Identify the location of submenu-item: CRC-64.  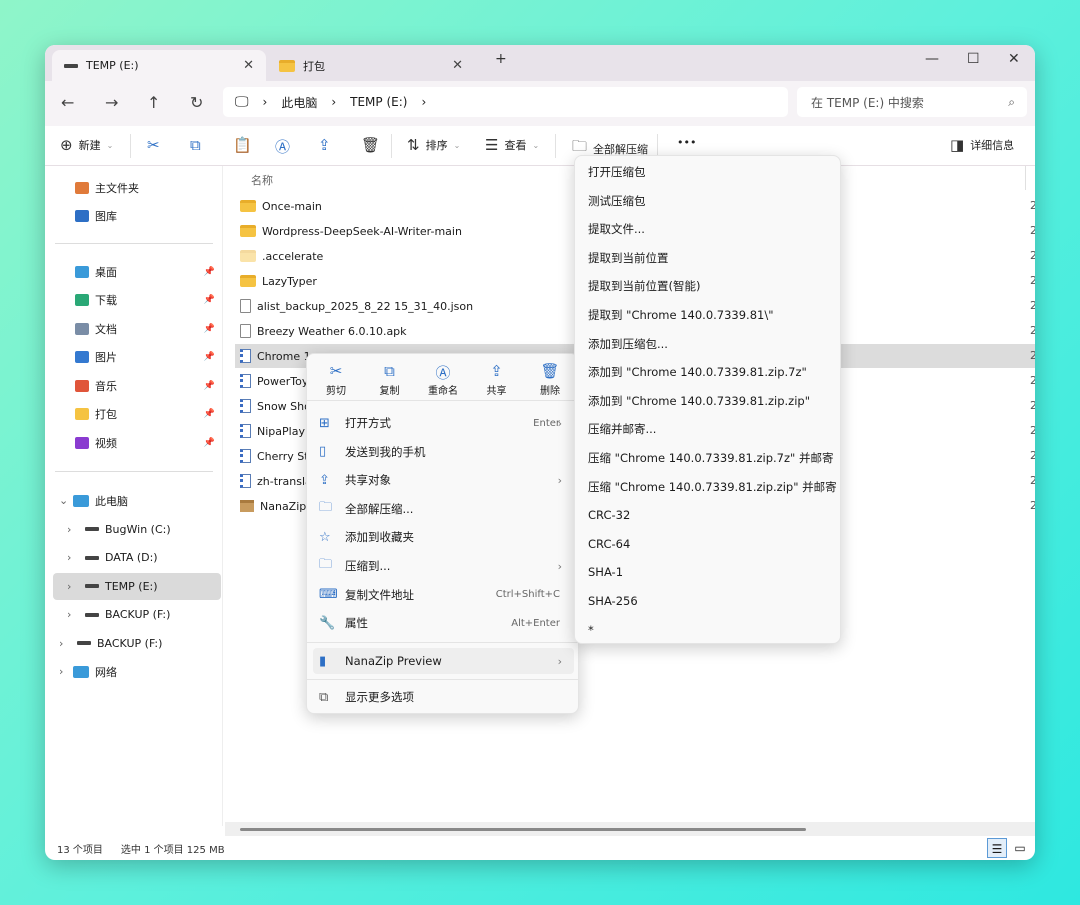
(609, 544).